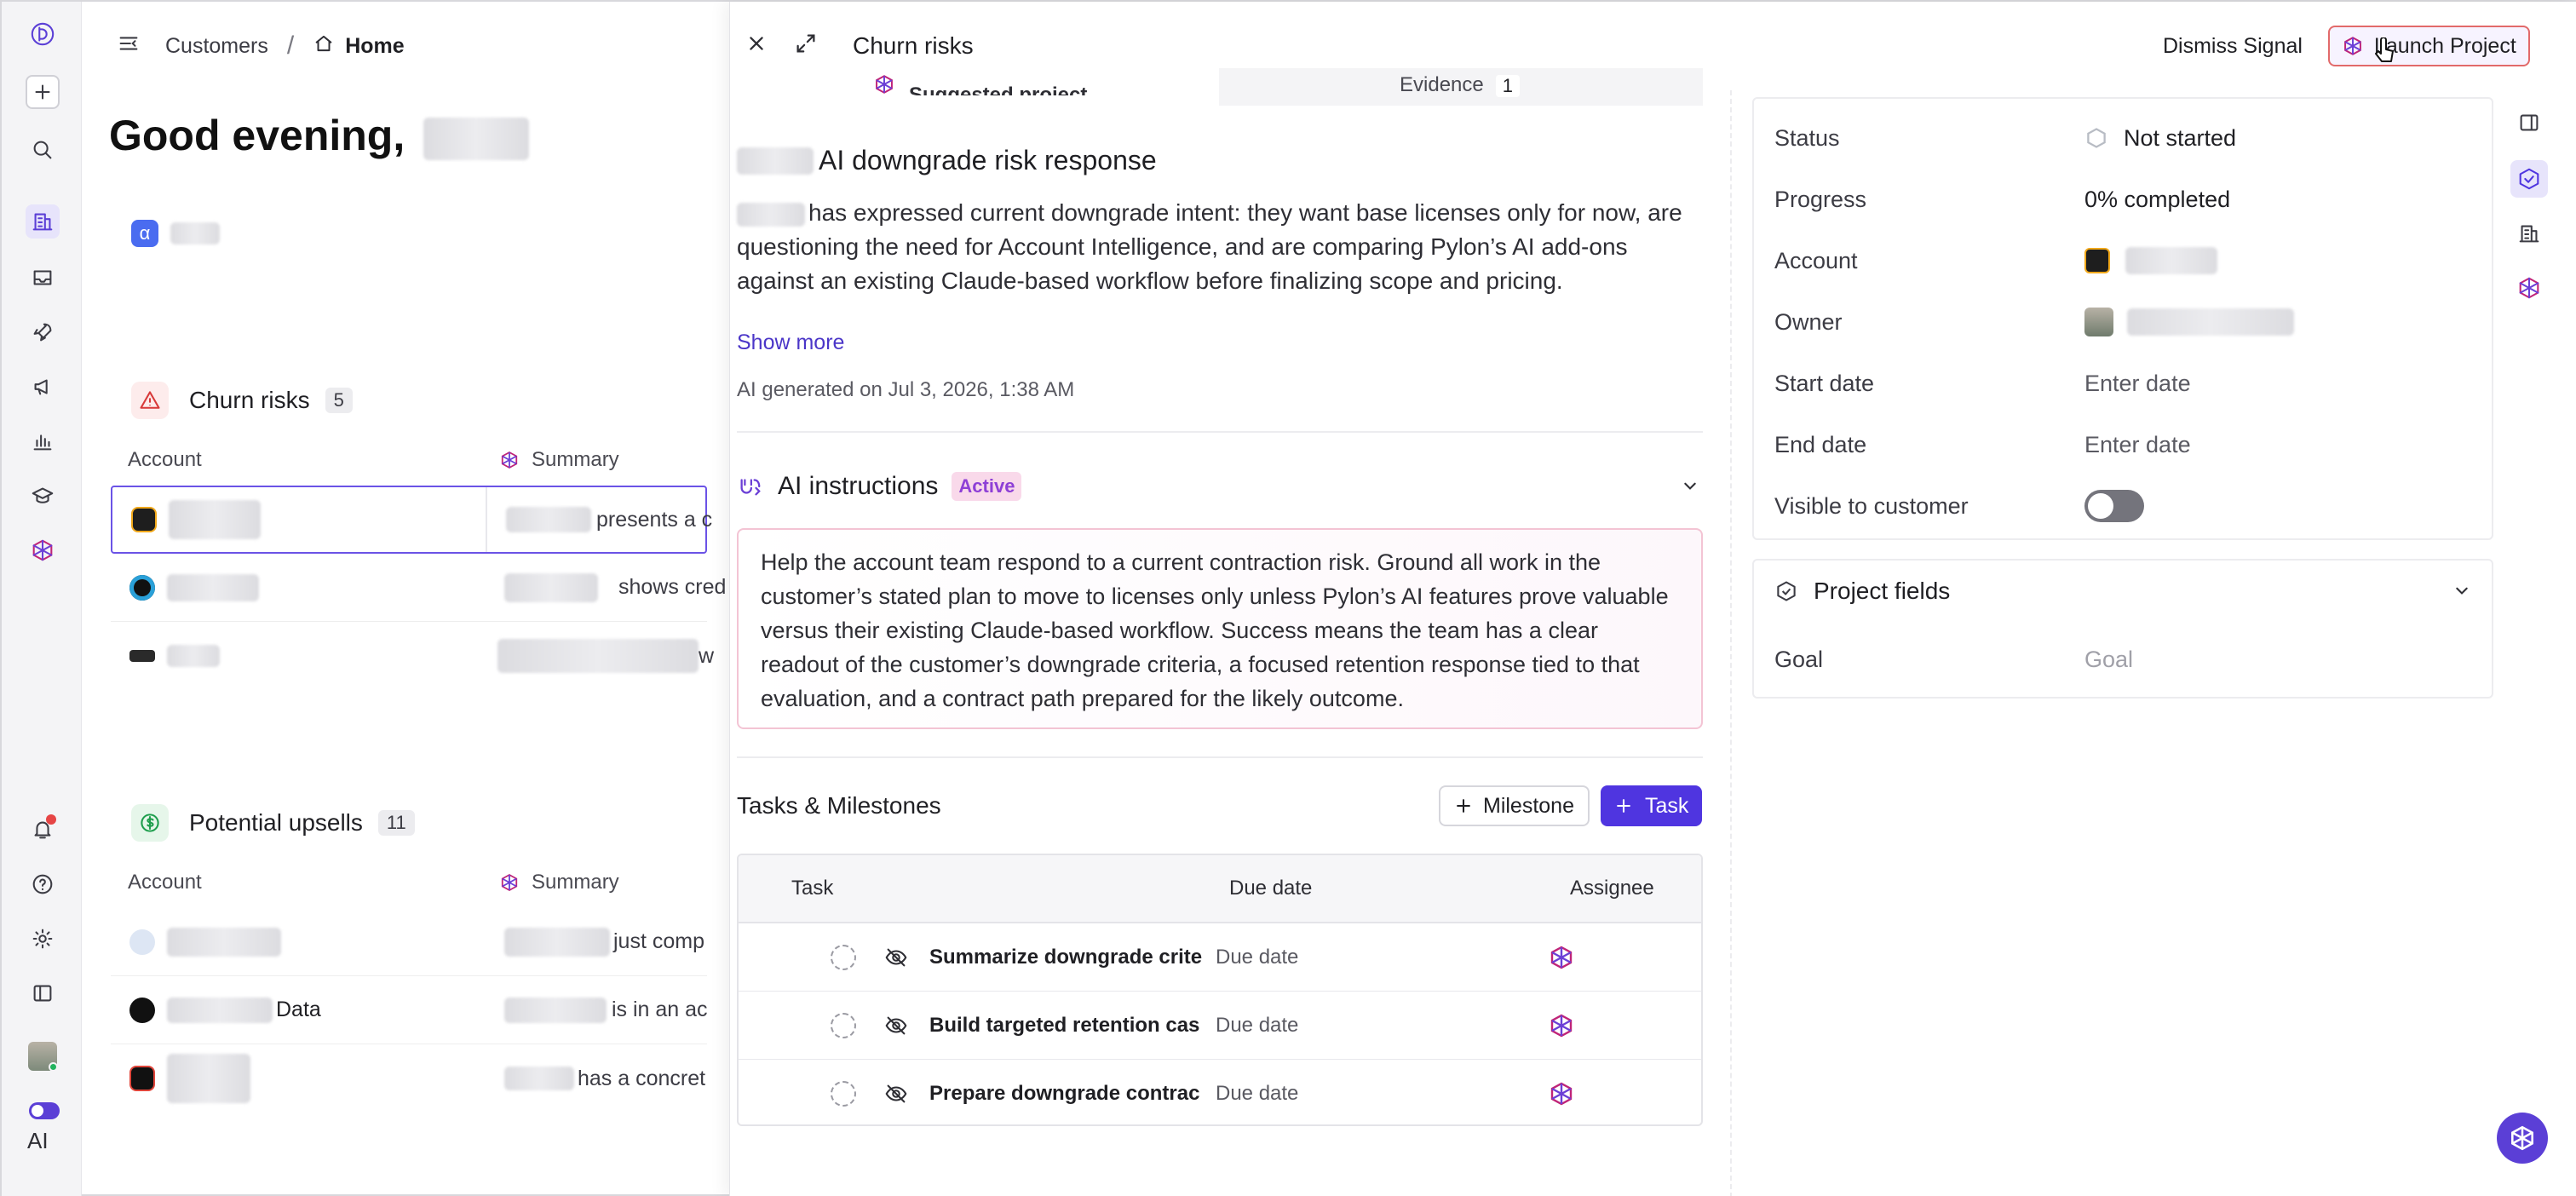 This screenshot has width=2576, height=1196. I want to click on goal-input: Goal, so click(2109, 659).